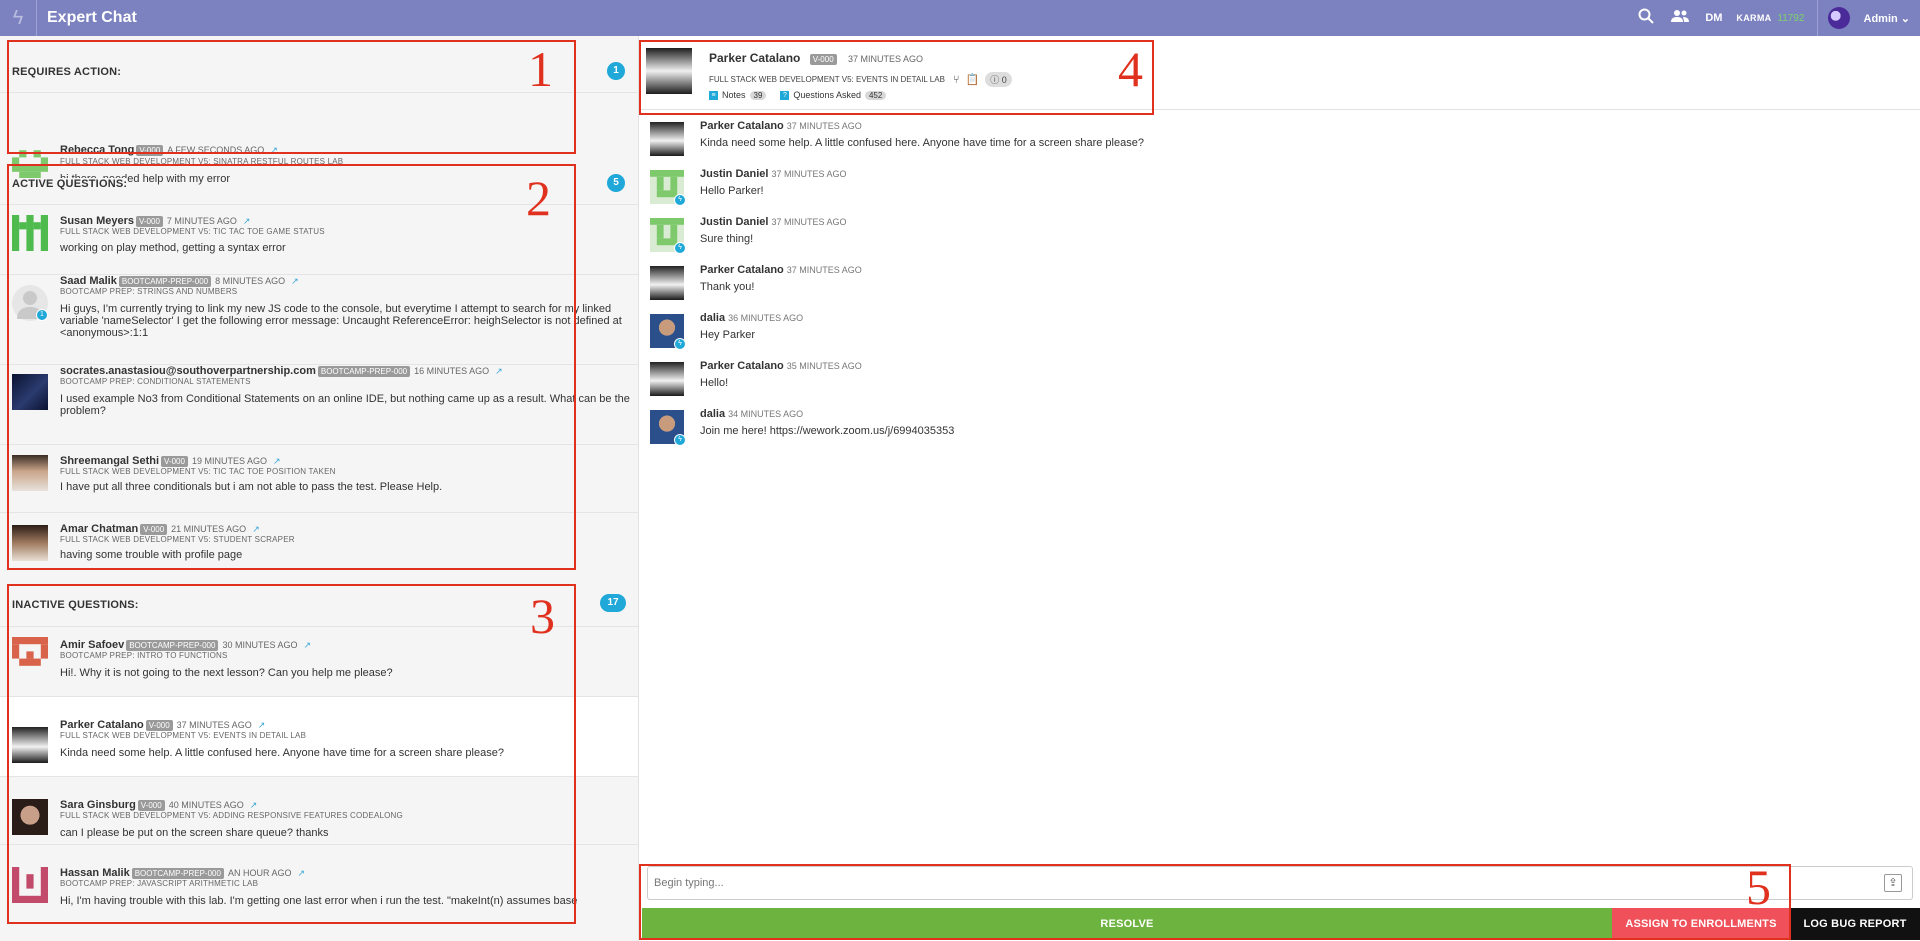  I want to click on student-name: Sara Ginsburg, so click(98, 805).